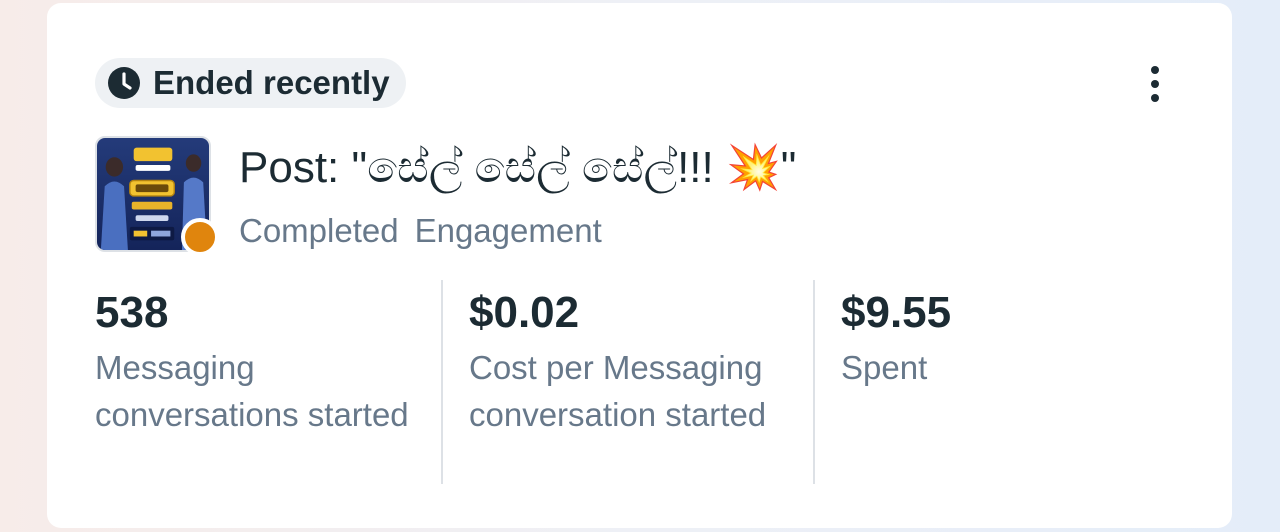 Image resolution: width=1280 pixels, height=532 pixels. I want to click on post-thumbnail, so click(157, 196).